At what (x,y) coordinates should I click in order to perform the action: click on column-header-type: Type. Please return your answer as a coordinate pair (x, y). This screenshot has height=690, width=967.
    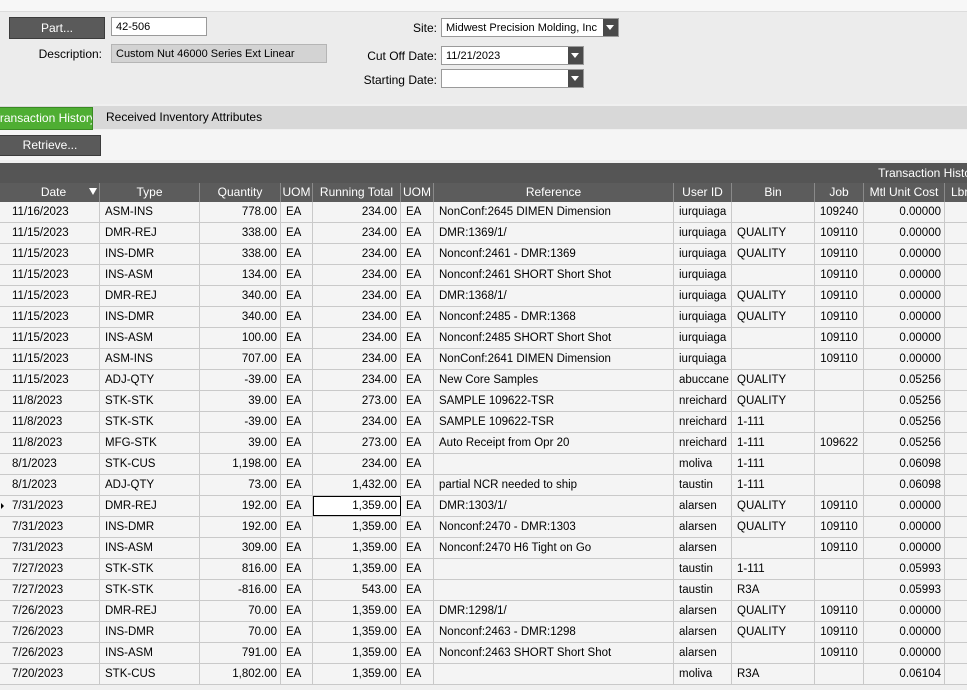
    Looking at the image, I should click on (150, 192).